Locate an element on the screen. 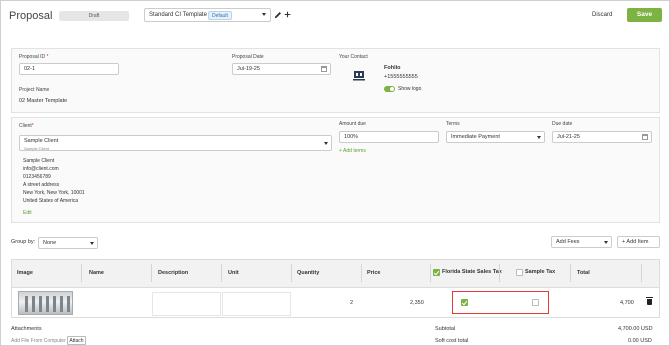 The image size is (670, 346). due-date-input: Jul-21-25 is located at coordinates (602, 137).